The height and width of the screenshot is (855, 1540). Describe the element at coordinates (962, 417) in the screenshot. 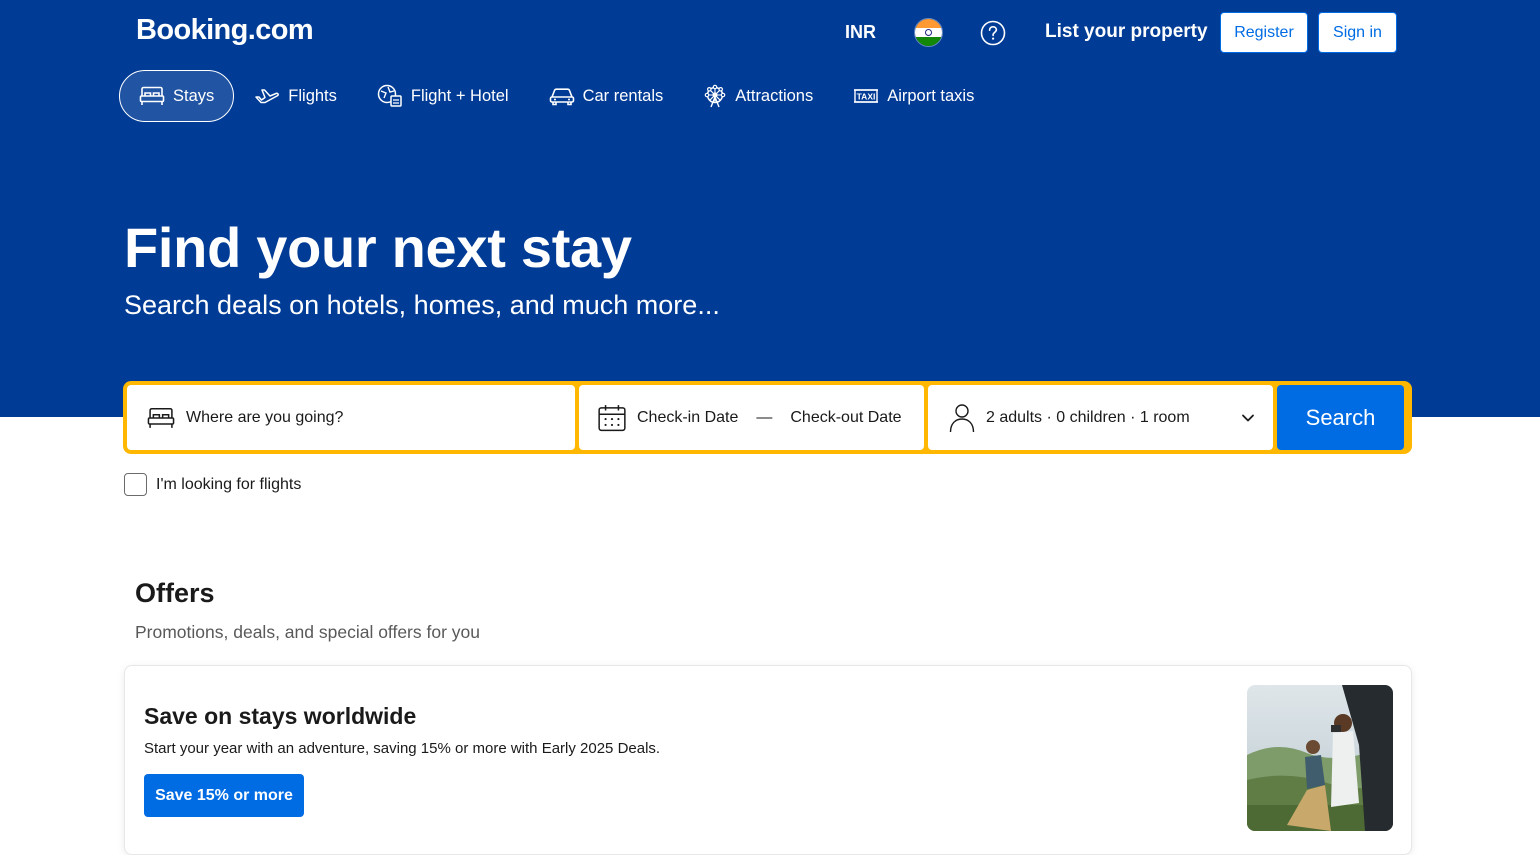

I see `person-icon` at that location.